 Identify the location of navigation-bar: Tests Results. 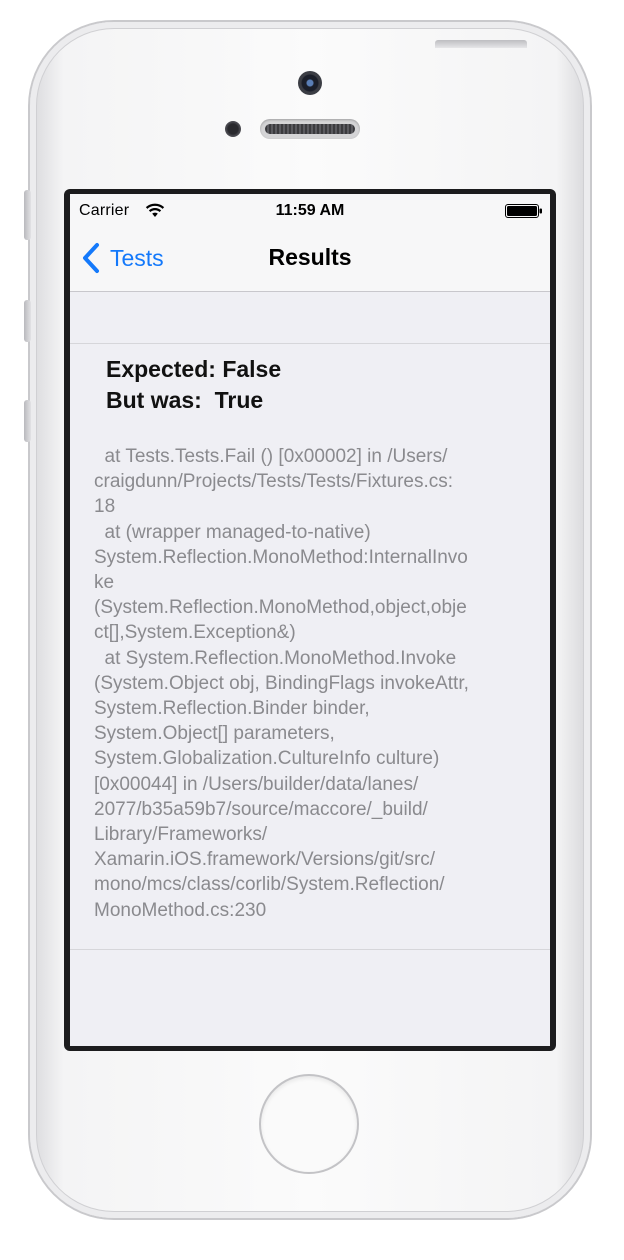
(310, 259).